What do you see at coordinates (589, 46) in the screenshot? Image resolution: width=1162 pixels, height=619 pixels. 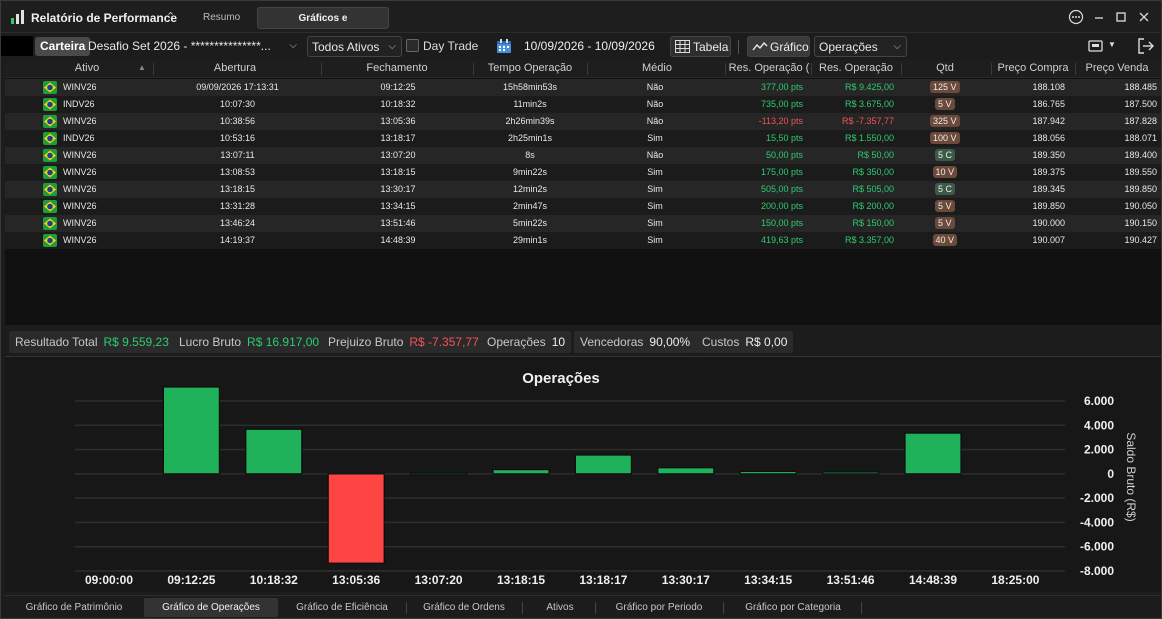 I see `date-range: 10/09/2026 - 10/09/2026` at bounding box center [589, 46].